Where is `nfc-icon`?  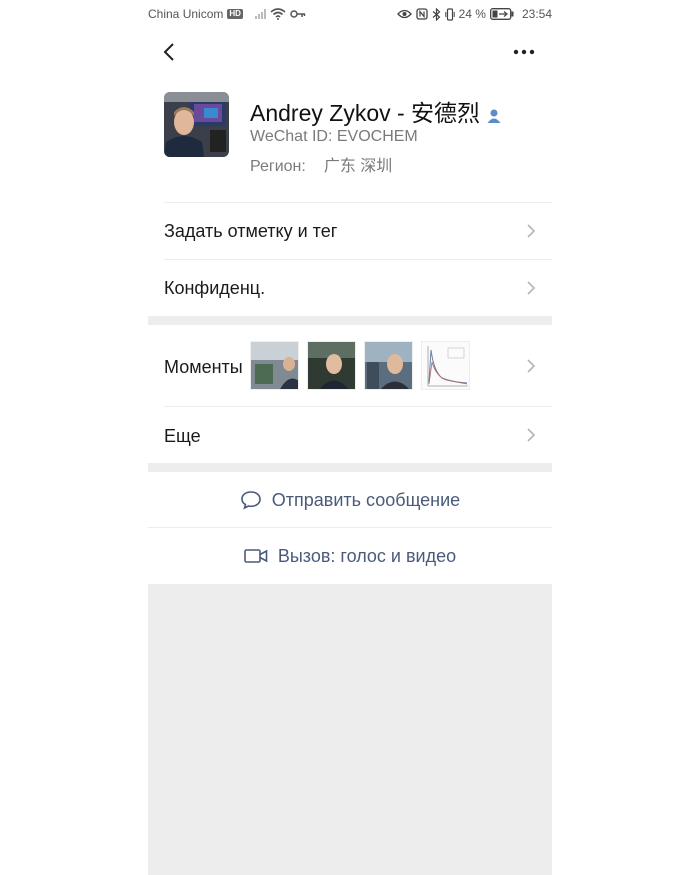 nfc-icon is located at coordinates (421, 14).